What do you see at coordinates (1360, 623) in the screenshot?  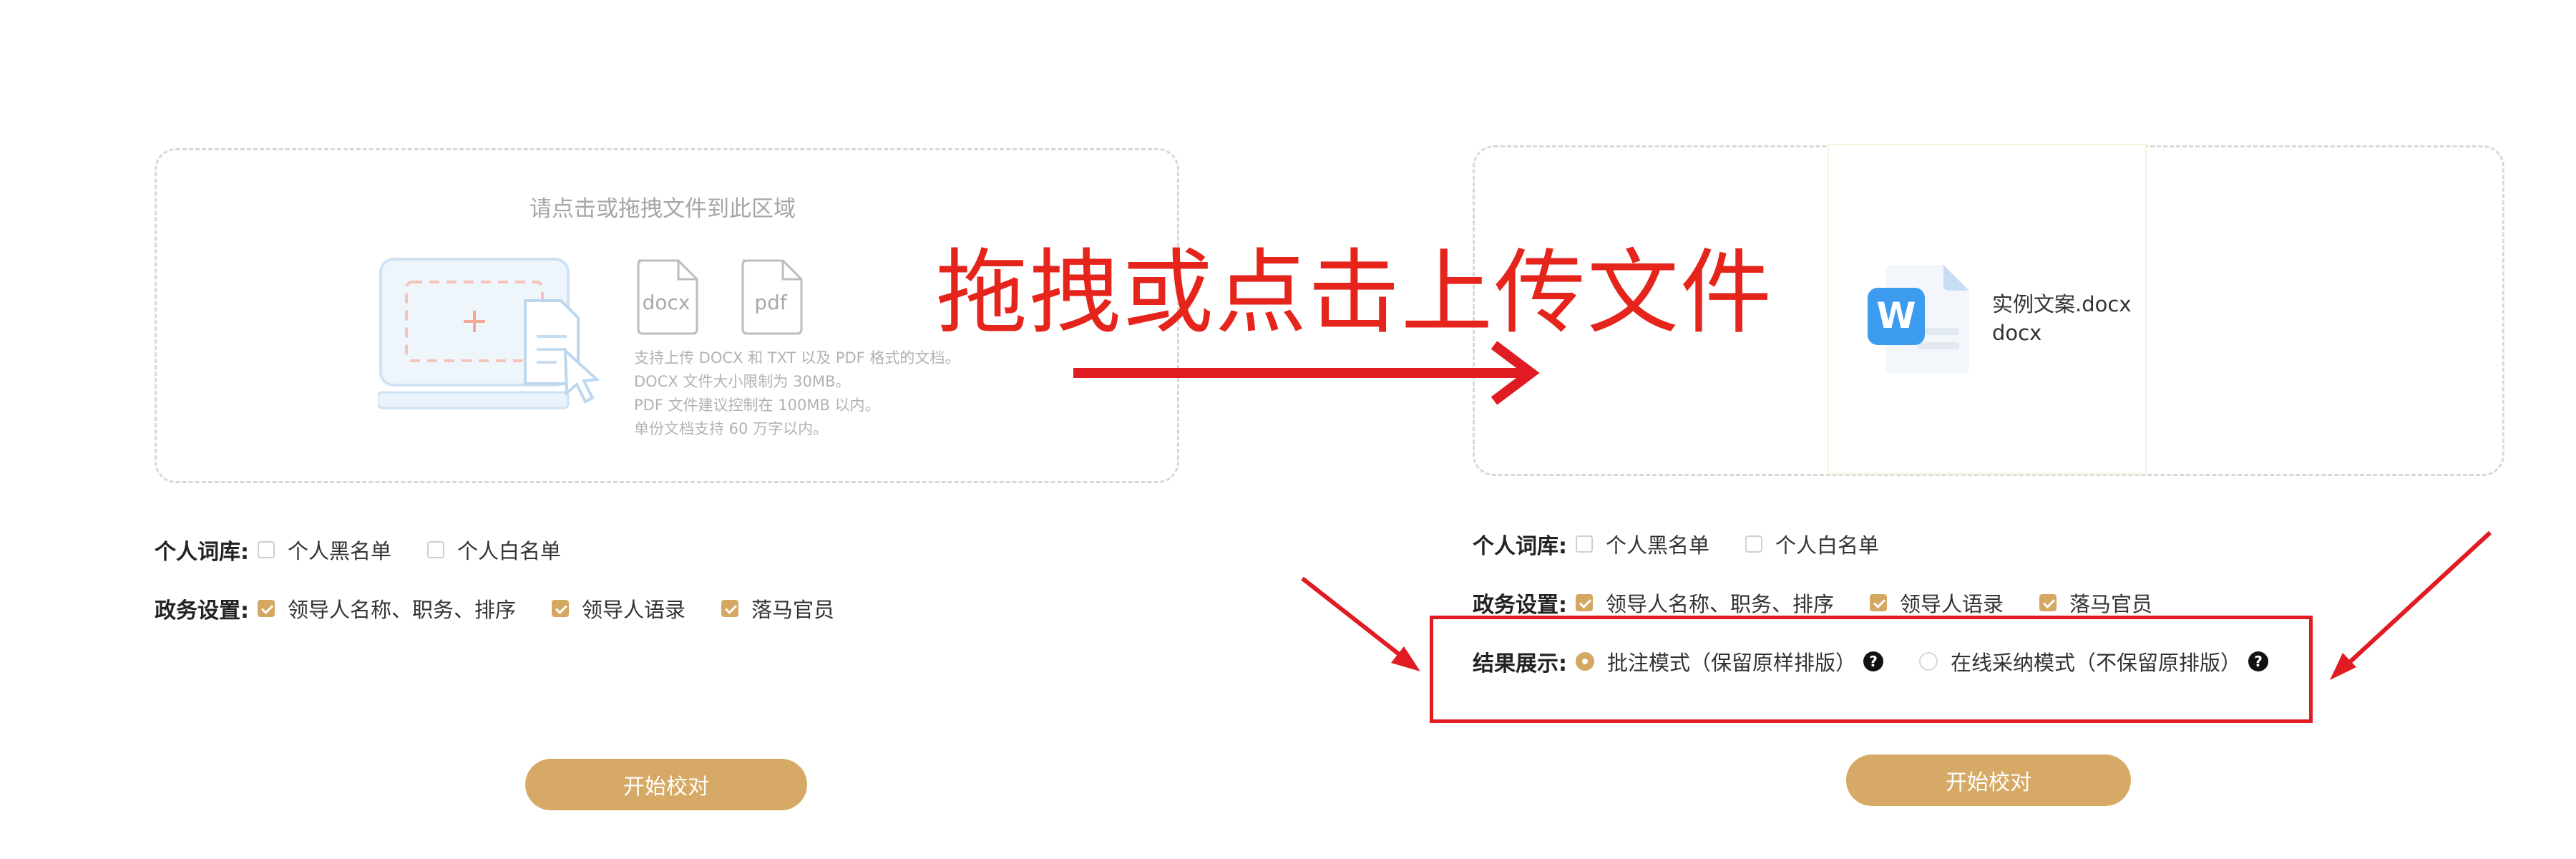 I see `diagonal-arrow-left-icon` at bounding box center [1360, 623].